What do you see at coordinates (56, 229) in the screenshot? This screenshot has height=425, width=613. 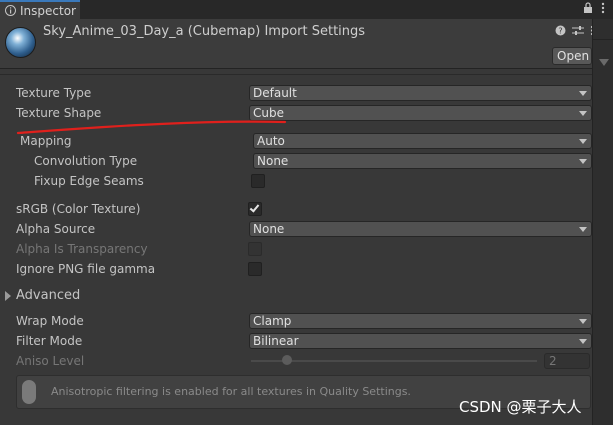 I see `alpha-source-label: Alpha Source` at bounding box center [56, 229].